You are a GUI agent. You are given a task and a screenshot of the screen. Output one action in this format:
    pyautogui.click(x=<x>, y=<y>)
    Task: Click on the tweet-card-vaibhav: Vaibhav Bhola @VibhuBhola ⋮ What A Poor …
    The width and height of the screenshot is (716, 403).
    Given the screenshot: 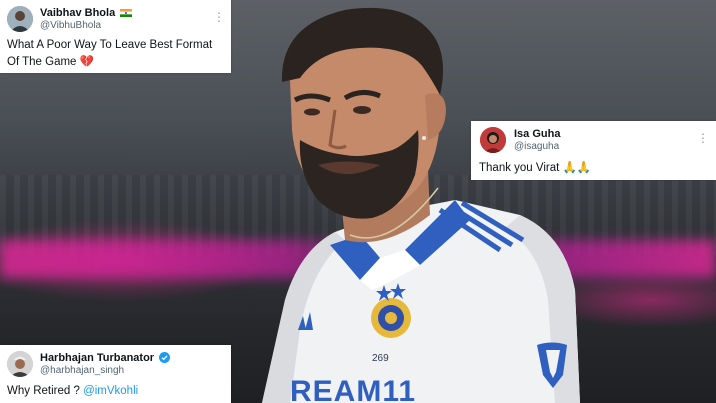 What is the action you would take?
    pyautogui.click(x=115, y=36)
    